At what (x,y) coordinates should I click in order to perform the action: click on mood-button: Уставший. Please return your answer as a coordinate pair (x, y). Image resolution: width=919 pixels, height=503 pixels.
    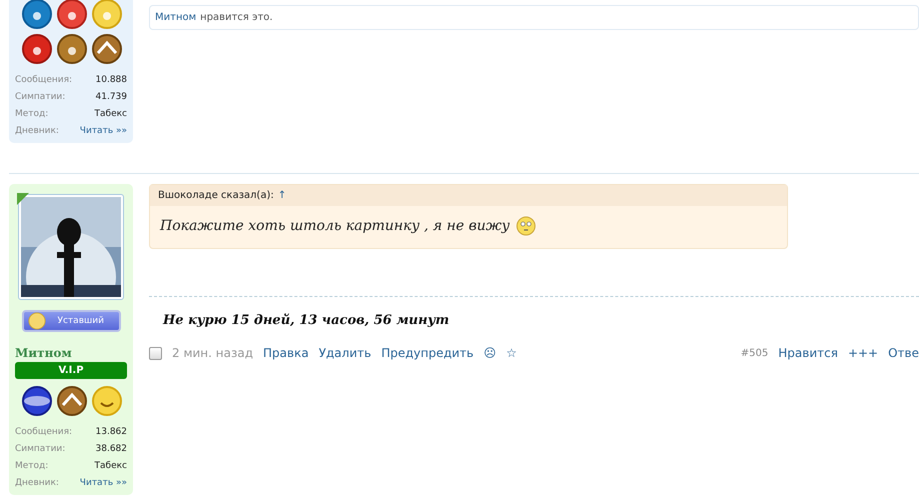
    Looking at the image, I should click on (71, 321).